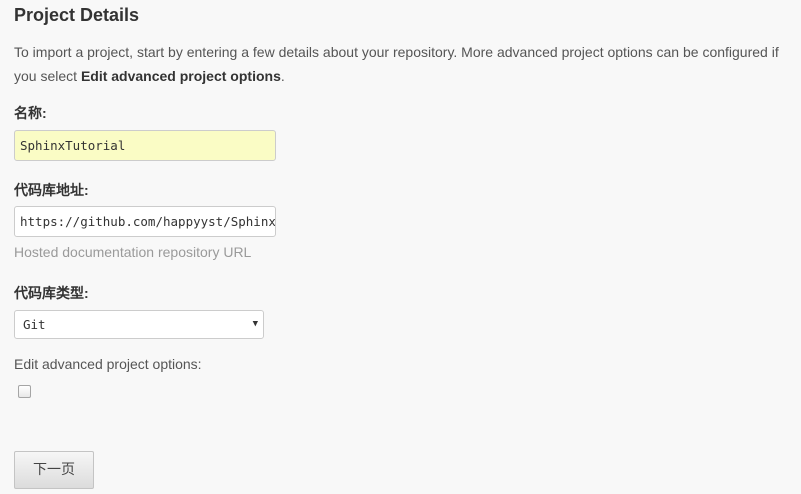  What do you see at coordinates (133, 252) in the screenshot?
I see `repo-url-help-text: Hosted documentation repository URL` at bounding box center [133, 252].